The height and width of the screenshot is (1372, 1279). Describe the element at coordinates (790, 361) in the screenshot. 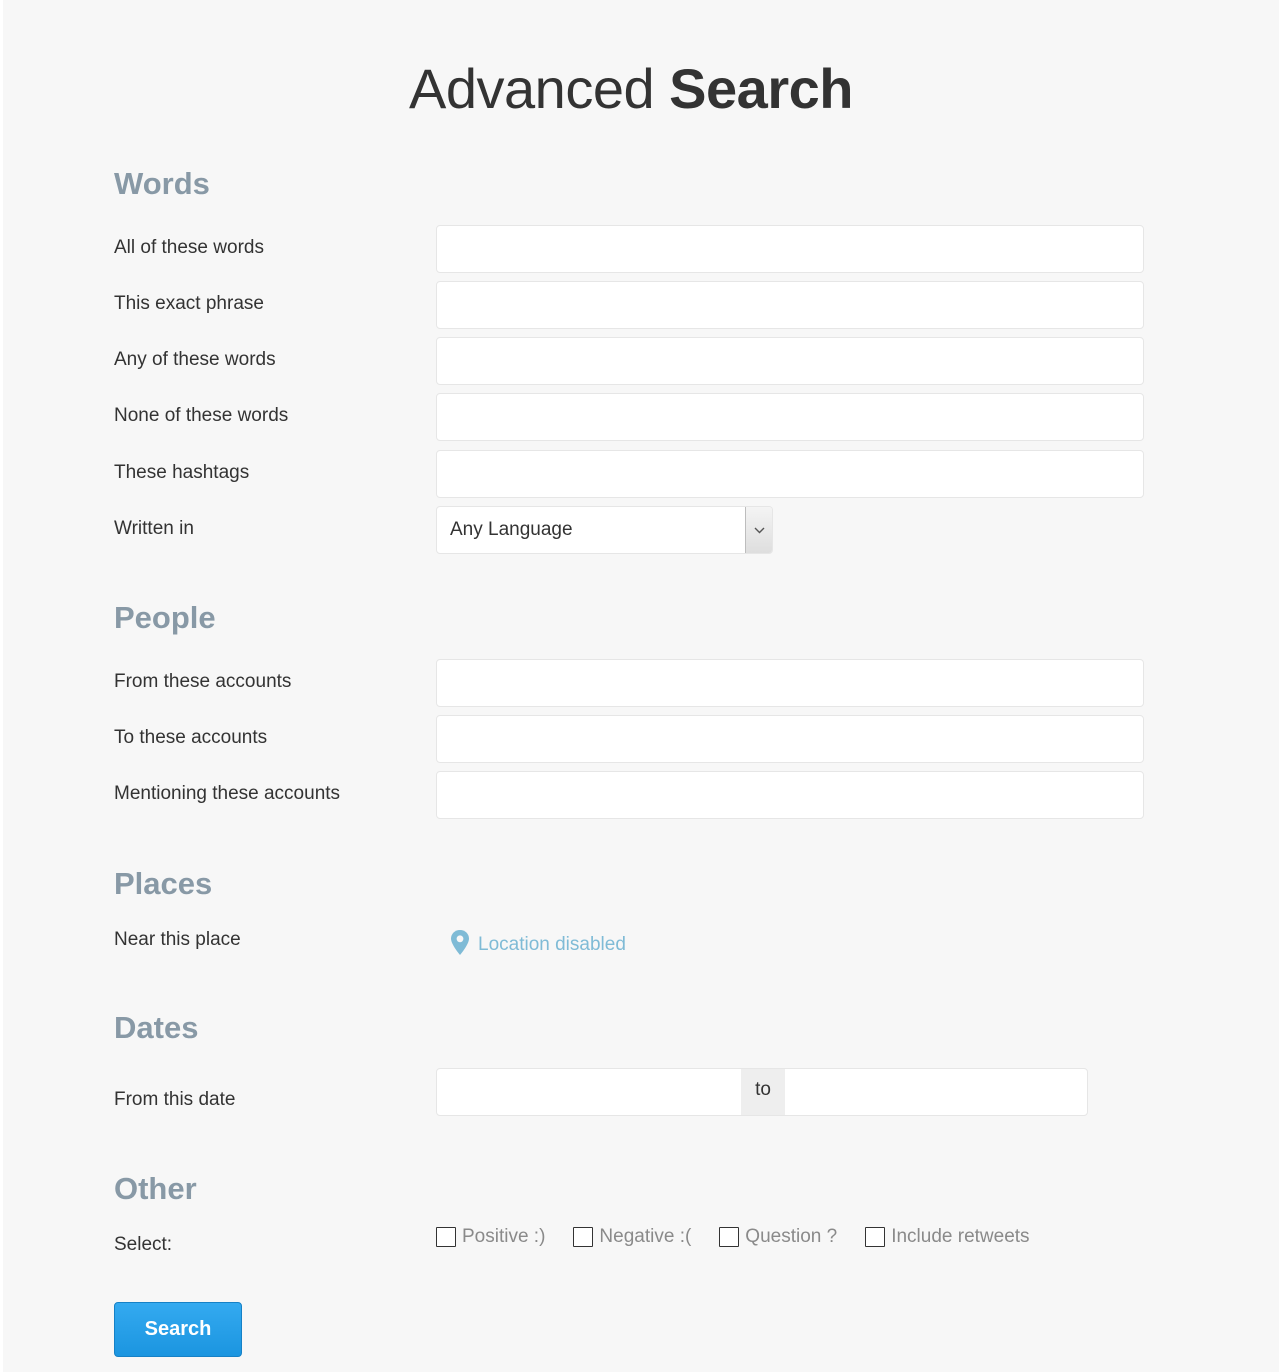

I see `any-words-input` at that location.